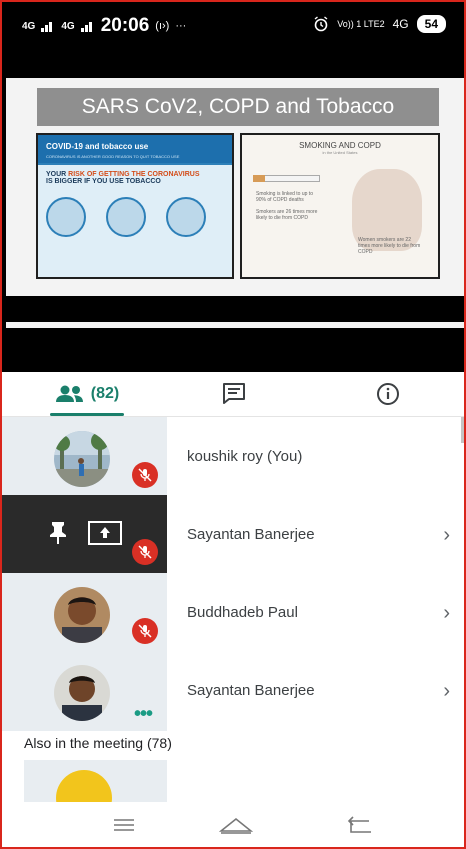 The height and width of the screenshot is (849, 466). I want to click on risk-prefix: YOUR, so click(57, 174).